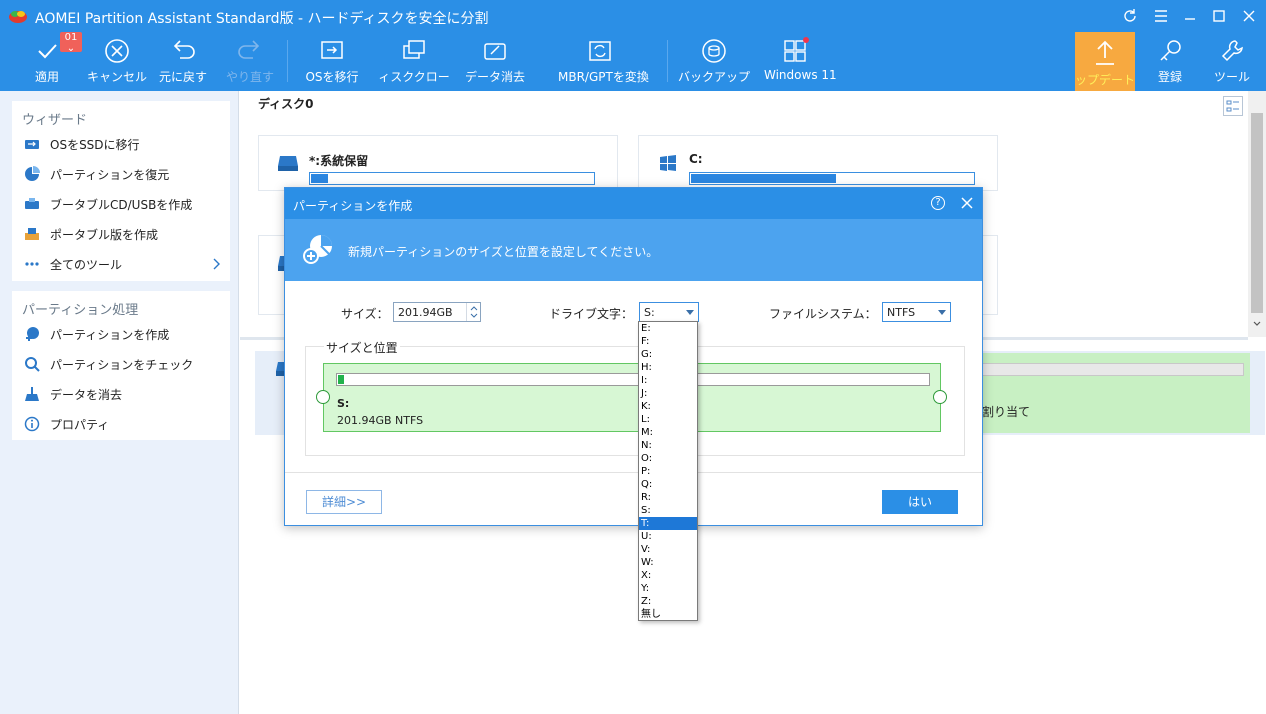  Describe the element at coordinates (938, 203) in the screenshot. I see `help-icon: ?` at that location.